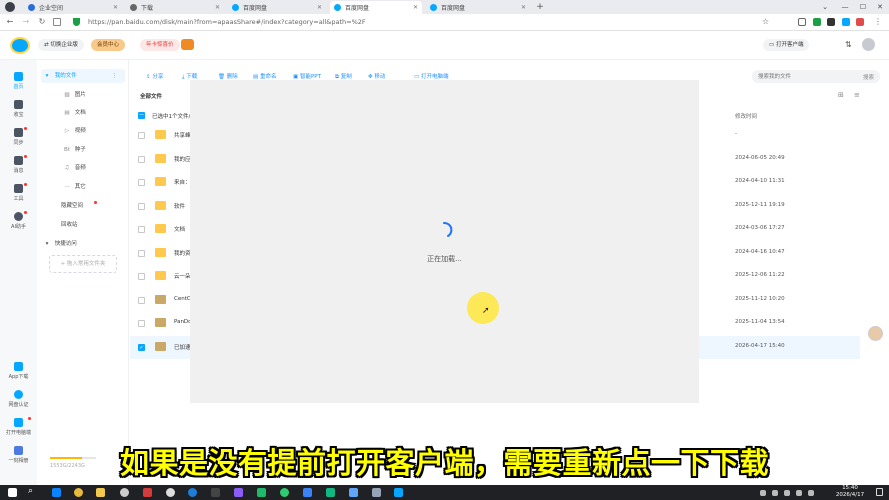 This screenshot has width=889, height=500. I want to click on bookmark-star-icon: ☆, so click(765, 21).